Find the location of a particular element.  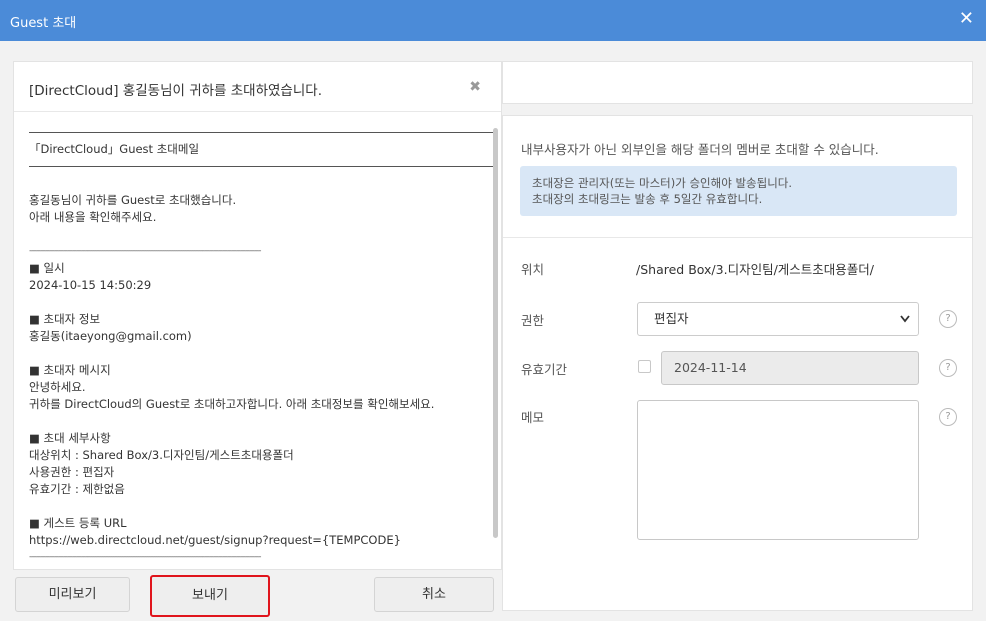

section-title: ■ 초대자 정보 is located at coordinates (65, 319).